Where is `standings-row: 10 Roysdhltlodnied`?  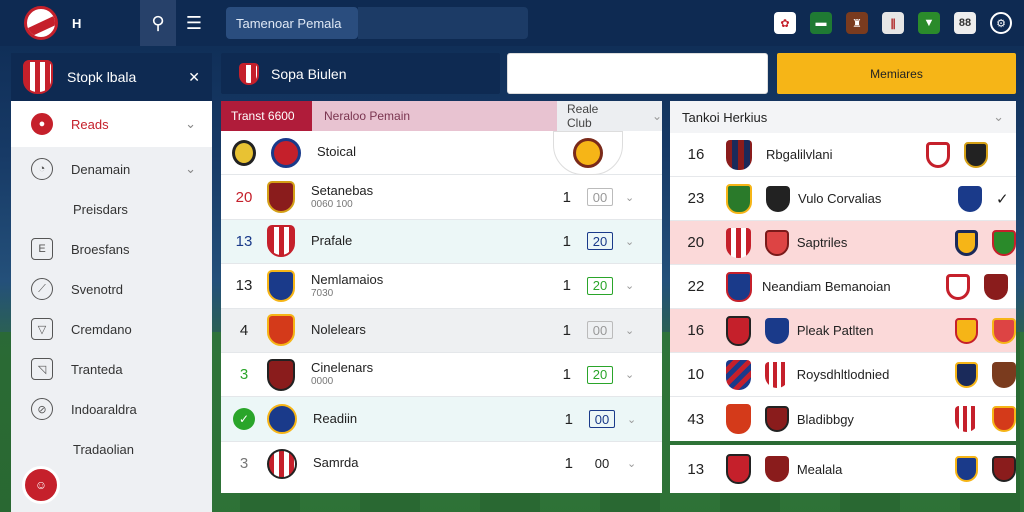
standings-row: 10 Roysdhltlodnied is located at coordinates (843, 375).